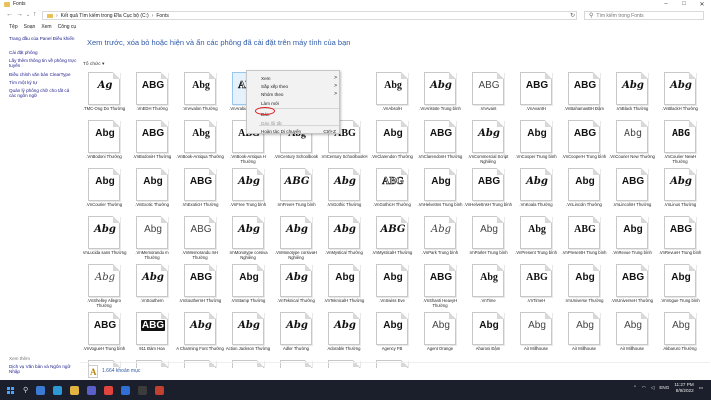  Describe the element at coordinates (162, 16) in the screenshot. I see `breadcrumb-fonts: Fonts` at that location.